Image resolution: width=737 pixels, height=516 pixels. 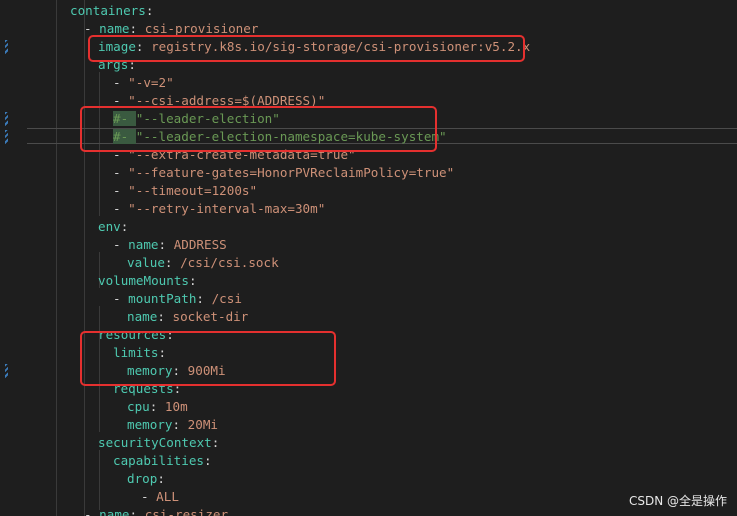 I want to click on code-line: value: /csi/csi.sock, so click(x=203, y=263).